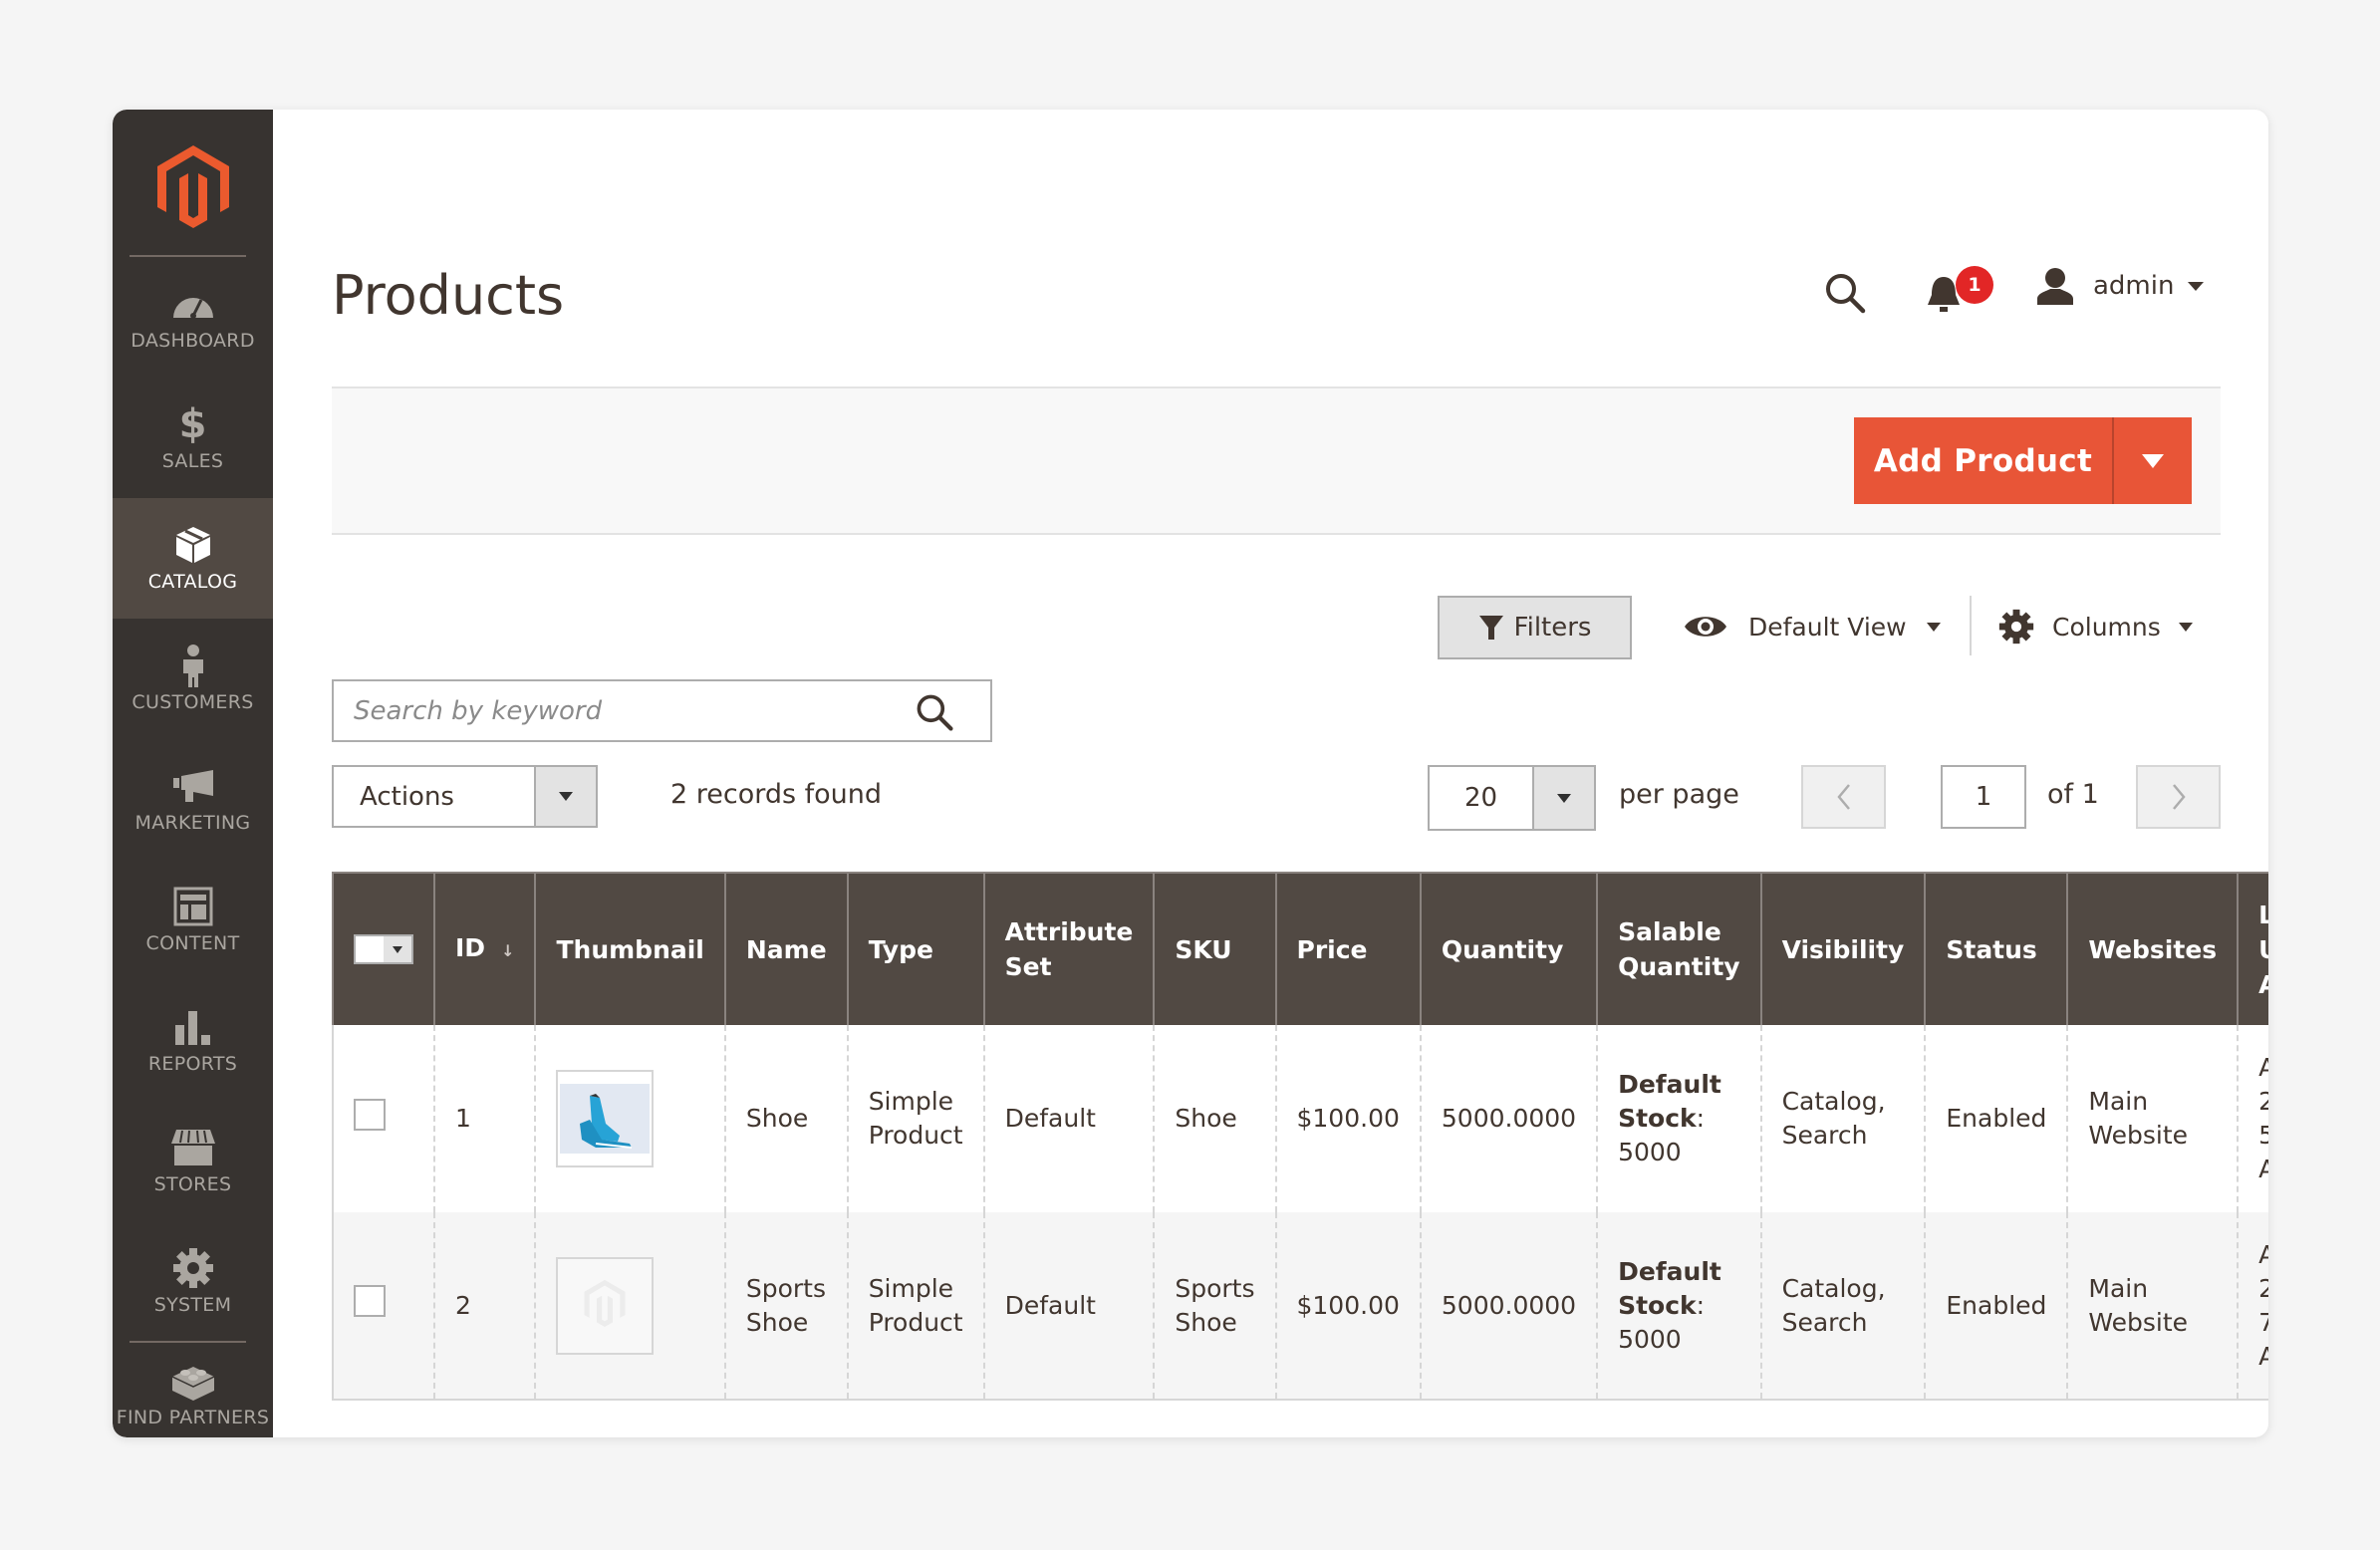  I want to click on store-icon, so click(193, 1147).